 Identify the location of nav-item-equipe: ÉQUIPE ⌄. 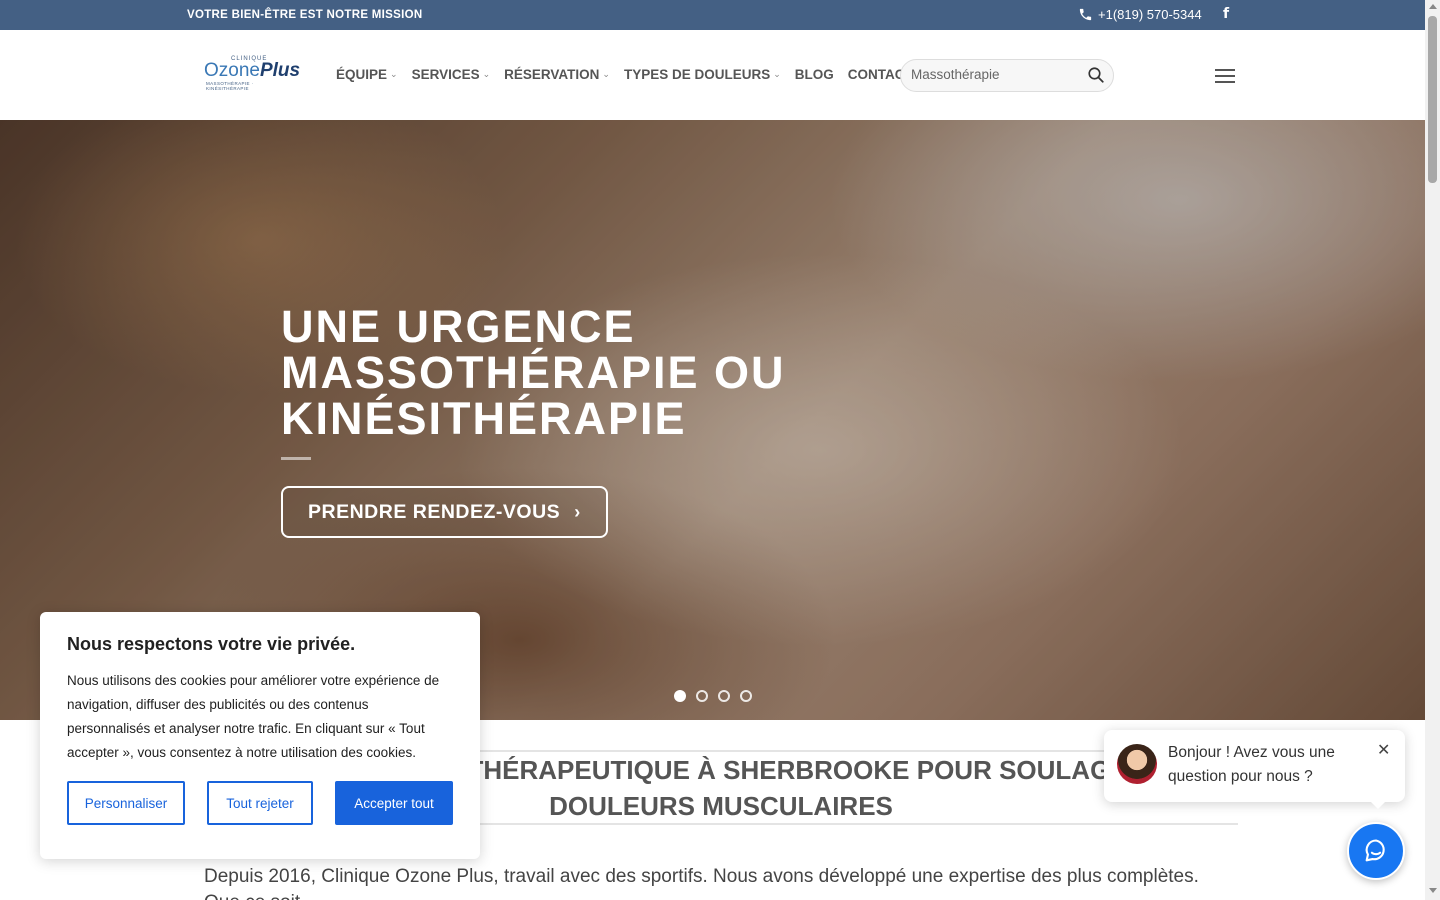
(367, 74).